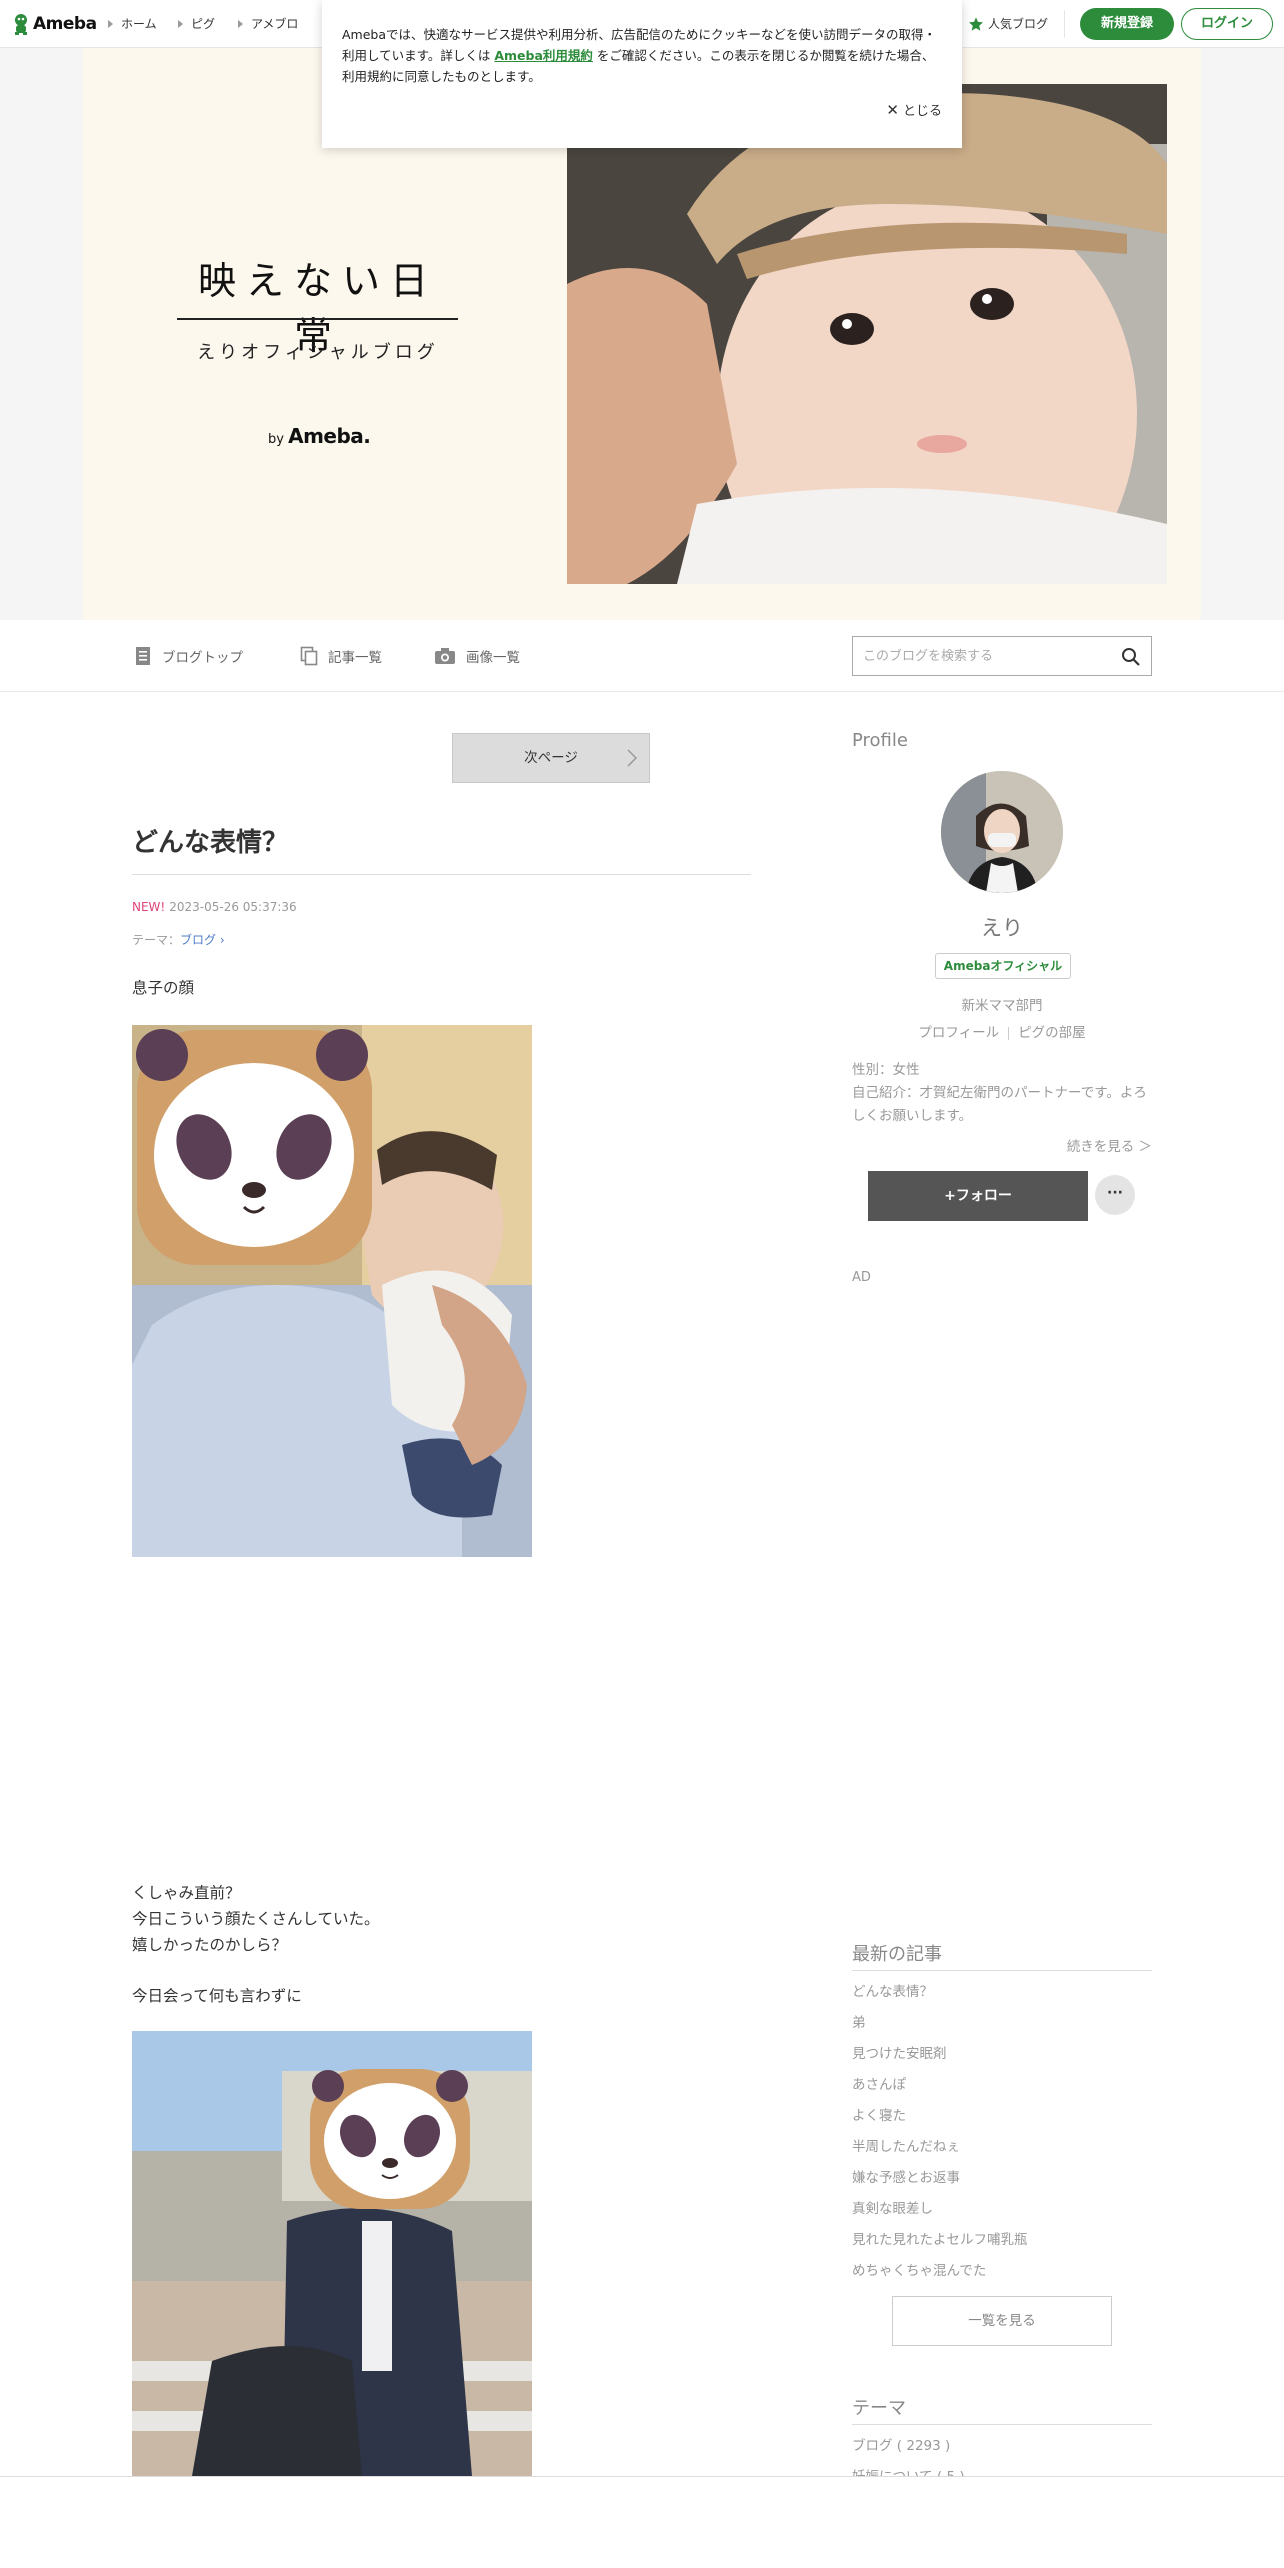 The width and height of the screenshot is (1284, 2568). What do you see at coordinates (203, 24) in the screenshot?
I see `nav-pigg-label: ピグ` at bounding box center [203, 24].